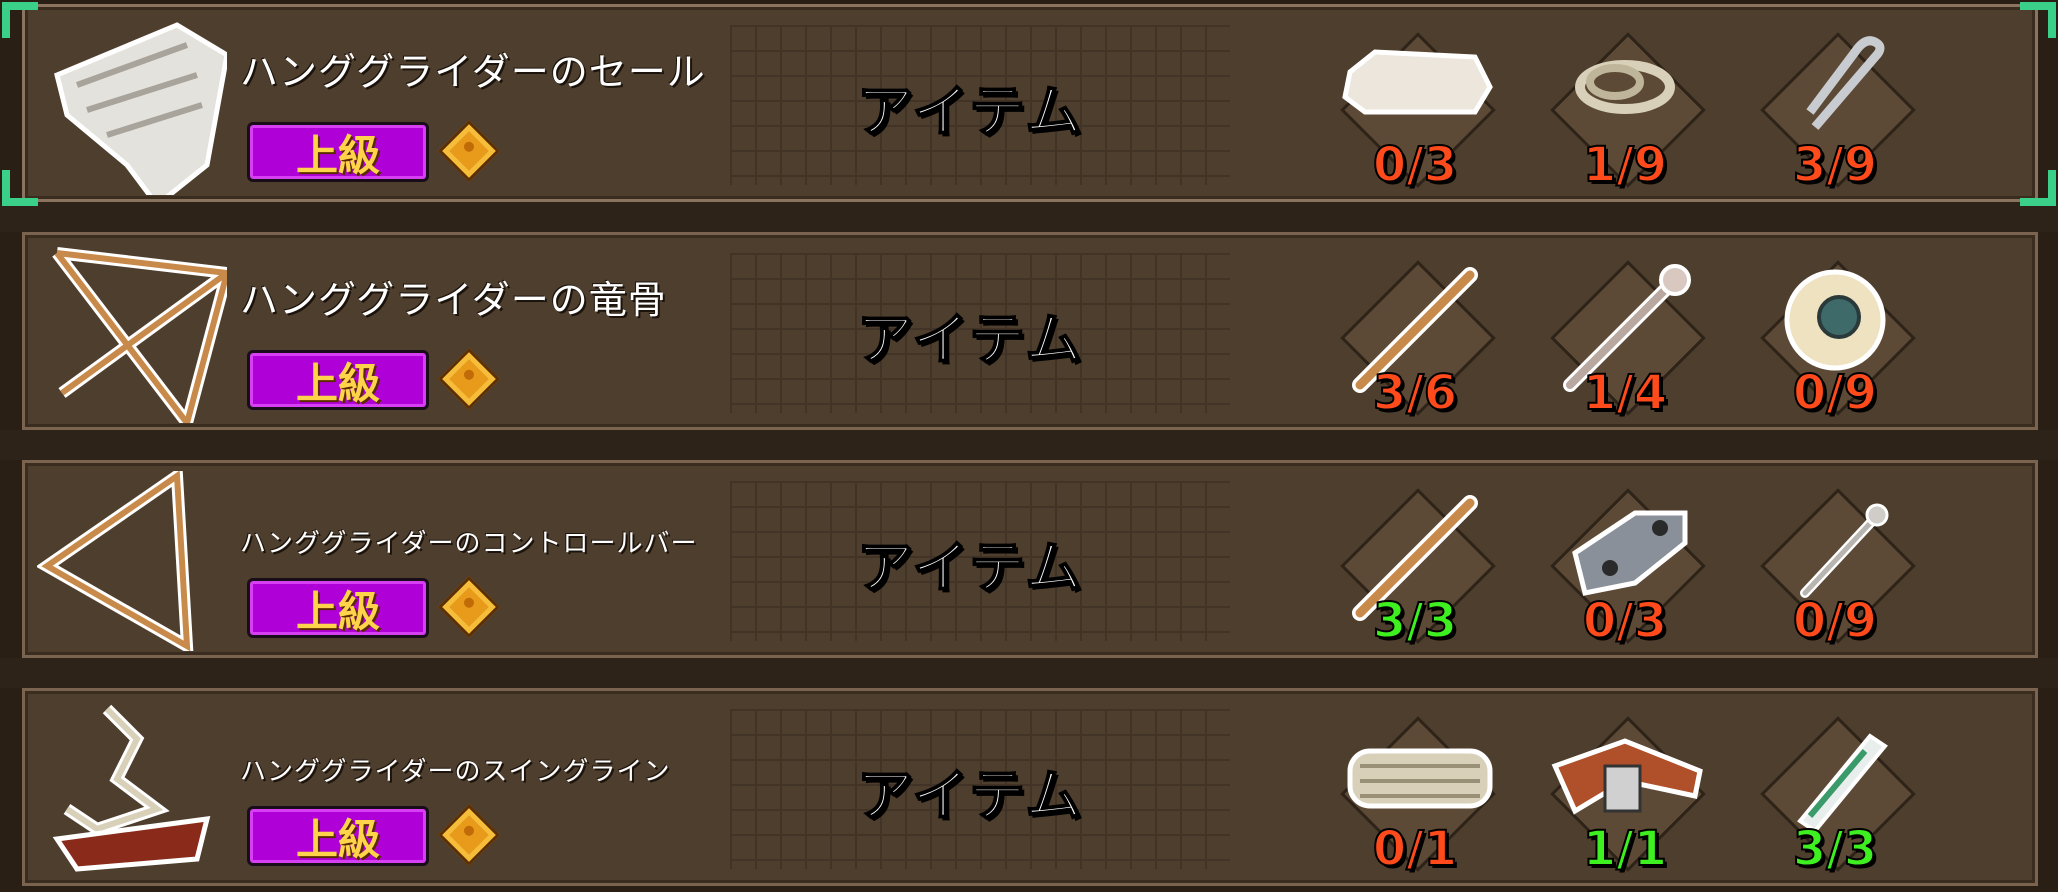  What do you see at coordinates (1415, 849) in the screenshot?
I see `material-count: 0/1` at bounding box center [1415, 849].